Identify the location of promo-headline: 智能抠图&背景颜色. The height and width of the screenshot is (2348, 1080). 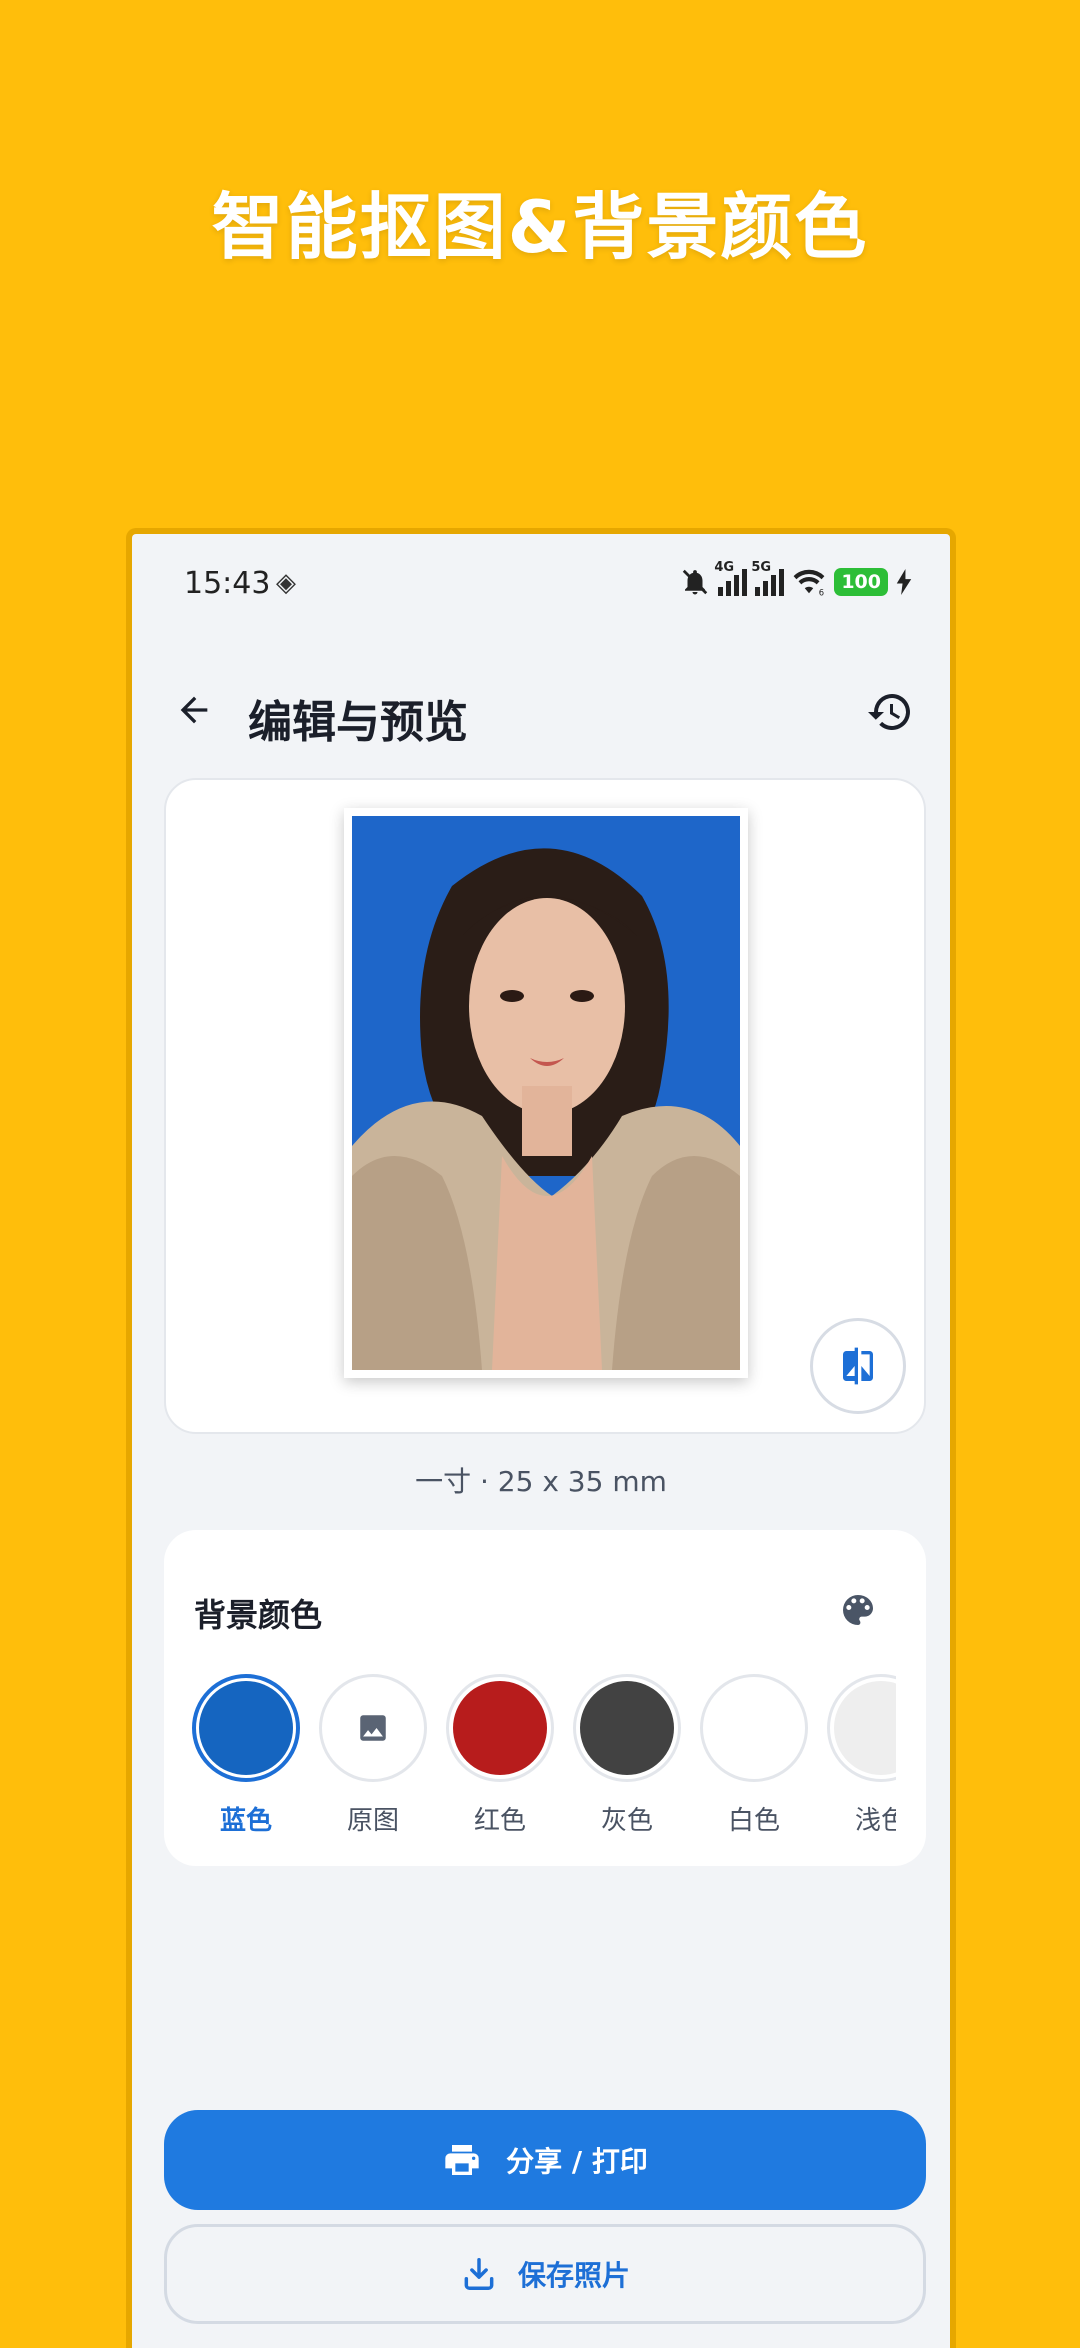
(540, 227).